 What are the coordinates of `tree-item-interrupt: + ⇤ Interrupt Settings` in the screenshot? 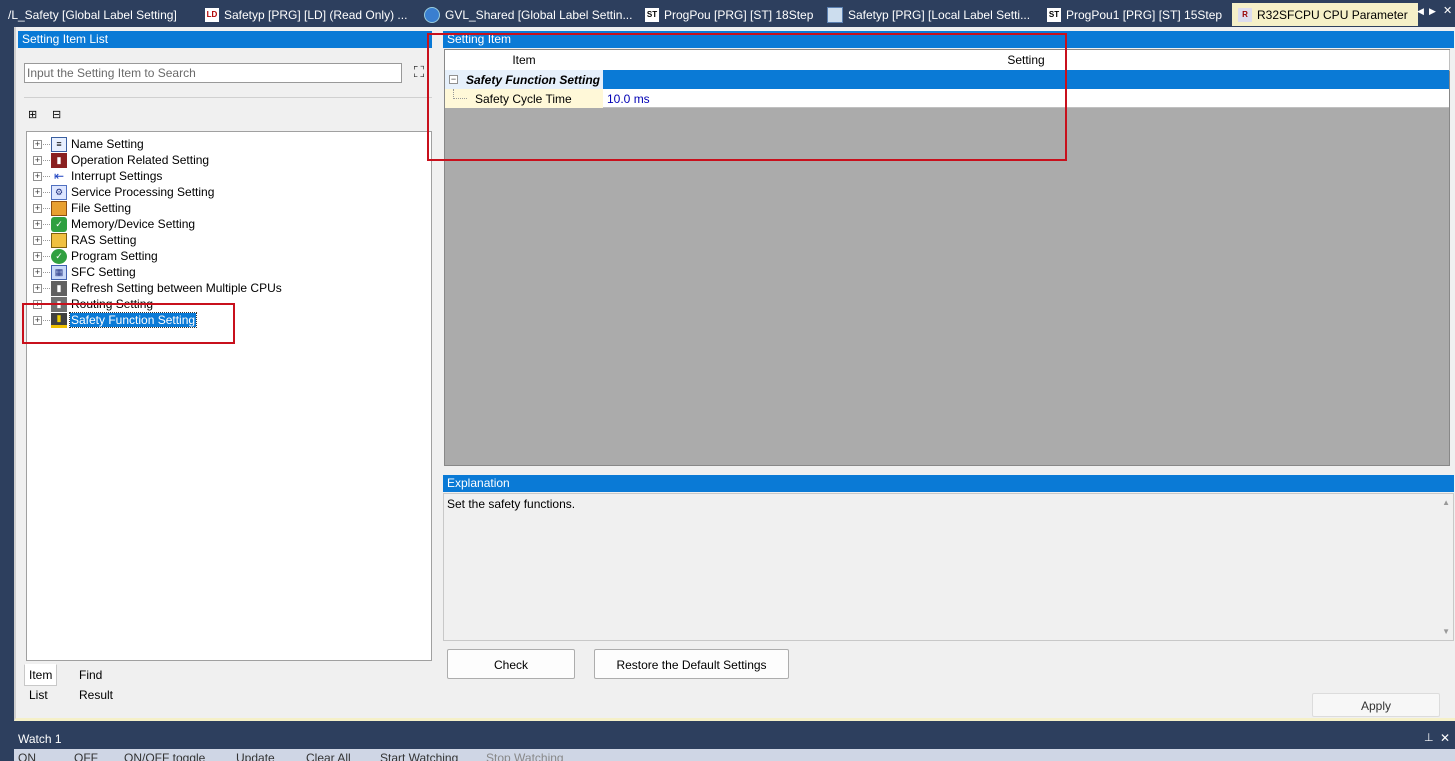 It's located at (98, 176).